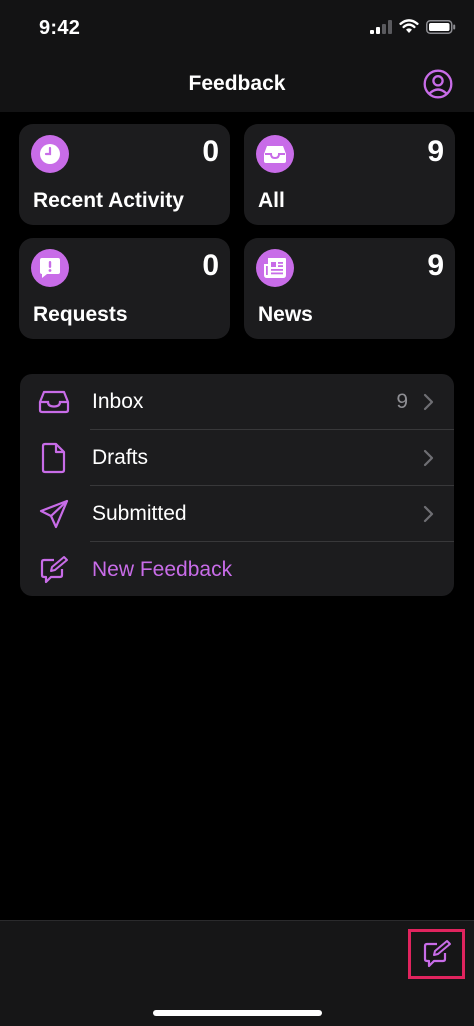 Image resolution: width=474 pixels, height=1026 pixels. I want to click on exclamation-bubble-icon, so click(50, 268).